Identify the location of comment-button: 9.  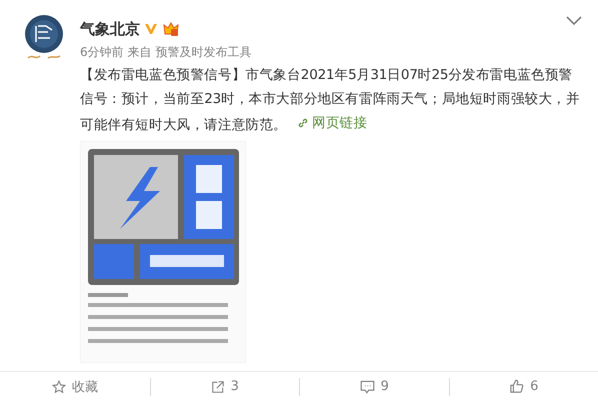
(373, 387).